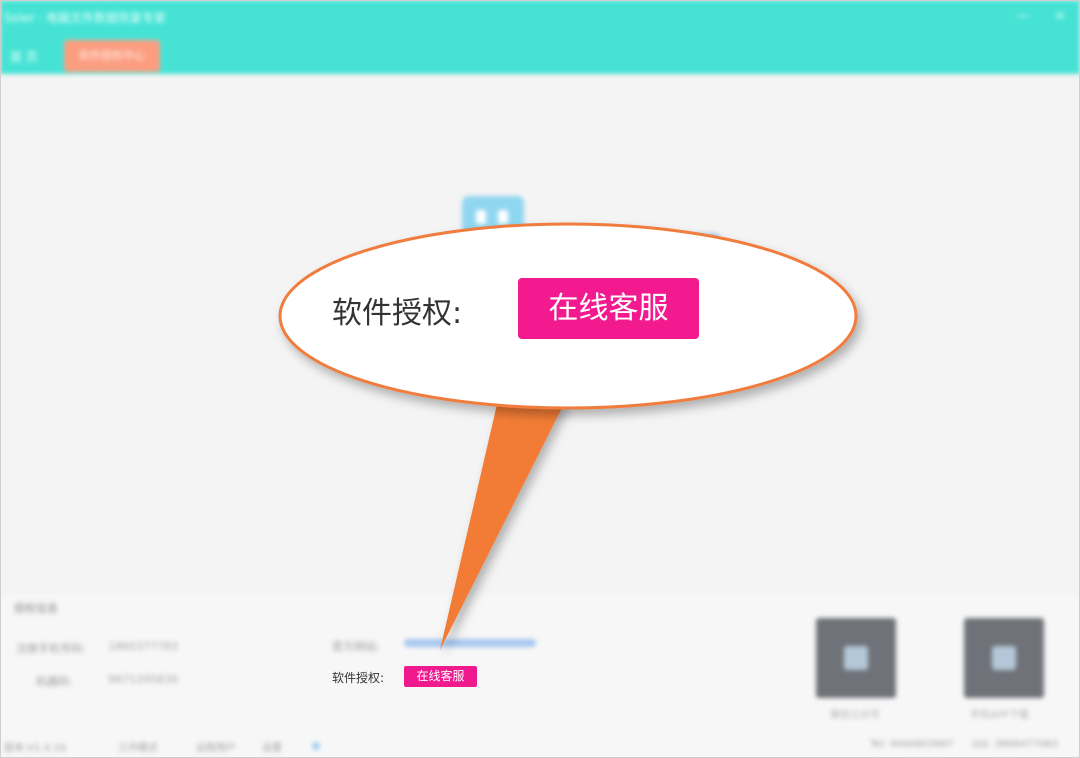  What do you see at coordinates (608, 308) in the screenshot?
I see `callout-online-service-button: 在线客服` at bounding box center [608, 308].